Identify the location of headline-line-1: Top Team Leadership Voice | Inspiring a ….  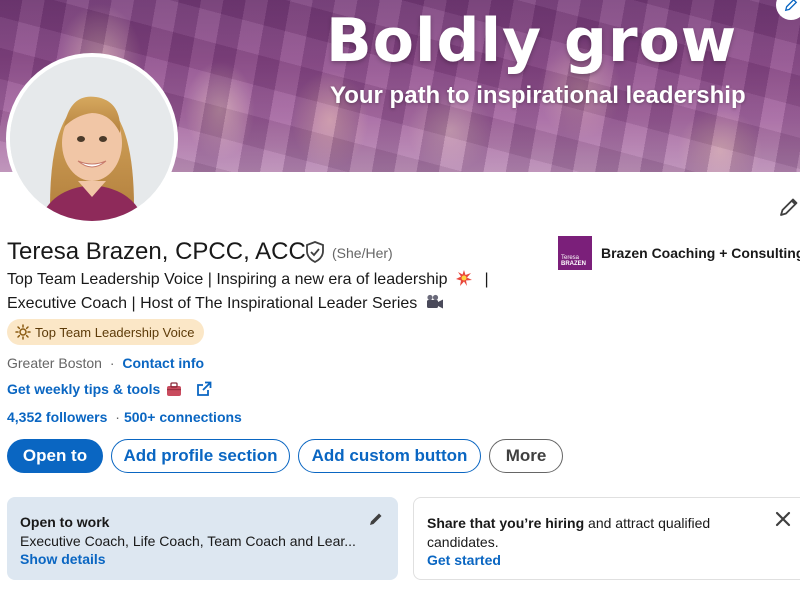
(267, 281).